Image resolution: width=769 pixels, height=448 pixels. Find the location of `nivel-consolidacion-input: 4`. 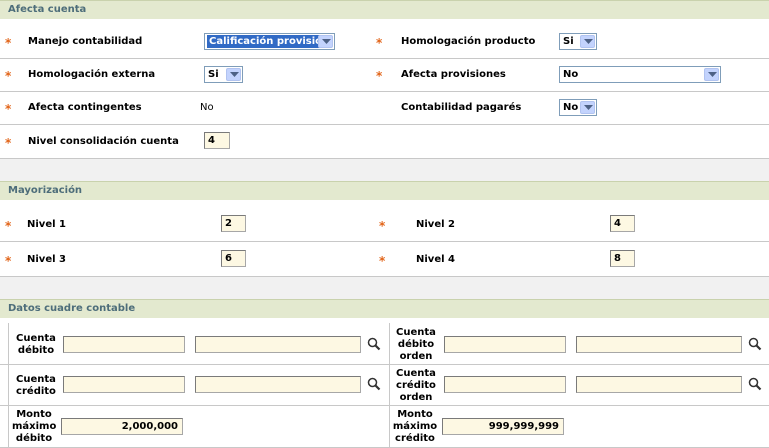

nivel-consolidacion-input: 4 is located at coordinates (217, 140).